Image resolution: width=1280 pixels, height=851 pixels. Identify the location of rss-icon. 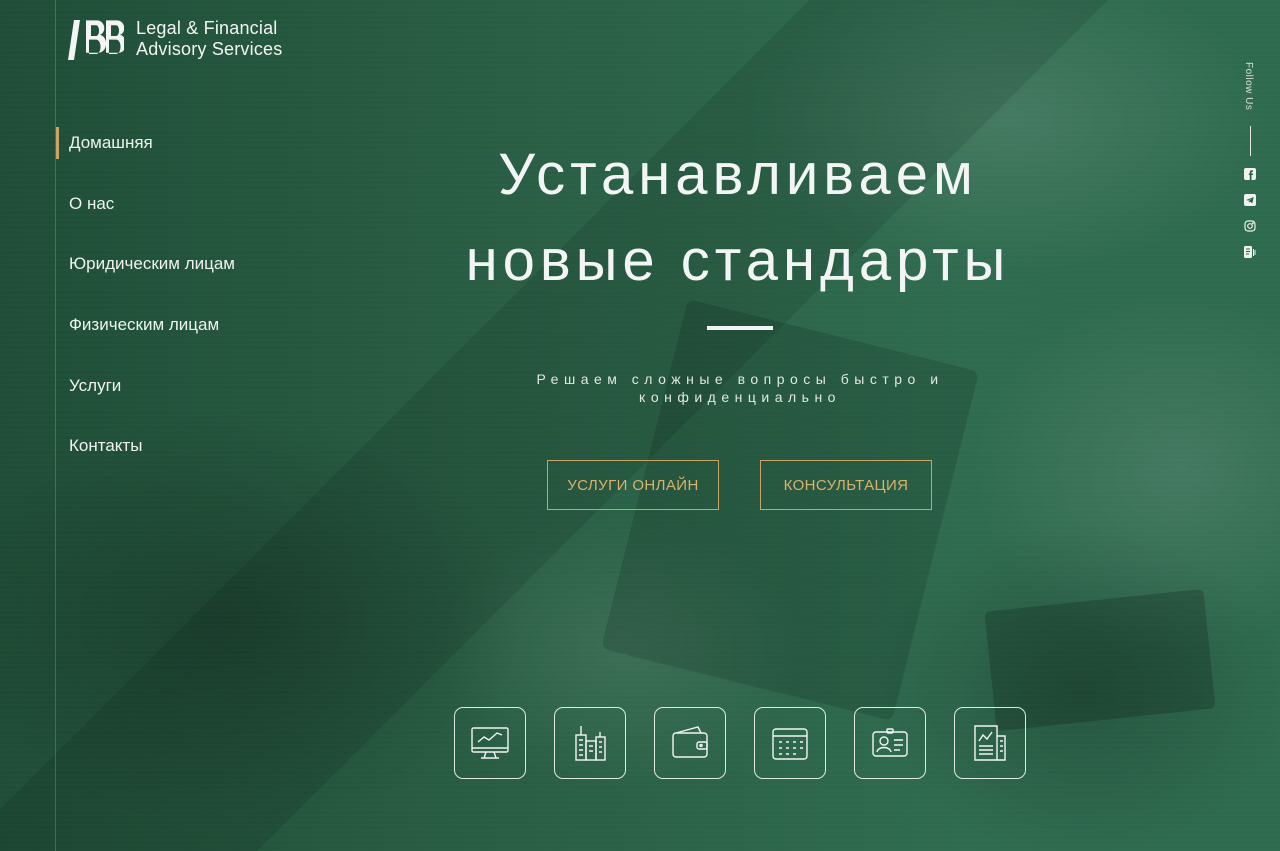
(1250, 252).